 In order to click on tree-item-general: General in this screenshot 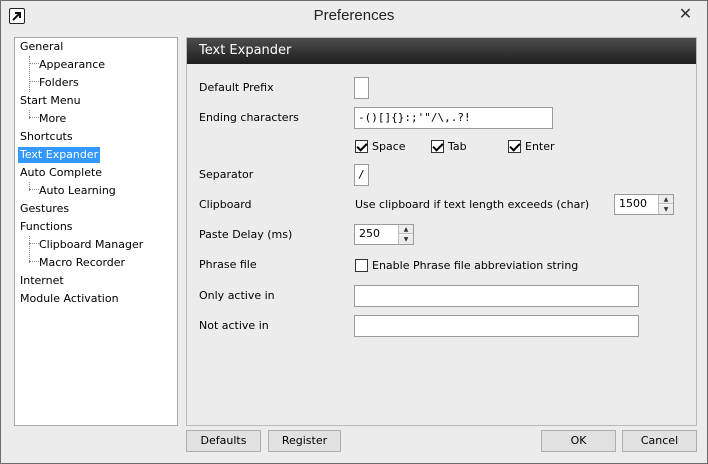, I will do `click(41, 47)`.